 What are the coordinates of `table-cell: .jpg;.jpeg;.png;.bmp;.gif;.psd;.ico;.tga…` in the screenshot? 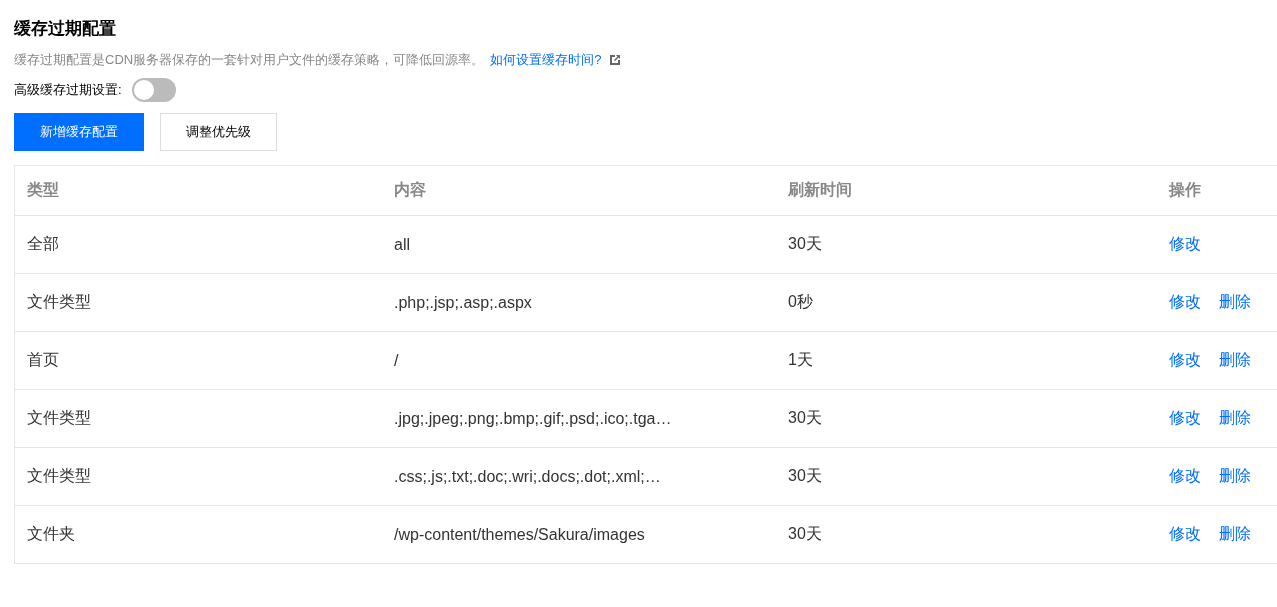 It's located at (579, 418).